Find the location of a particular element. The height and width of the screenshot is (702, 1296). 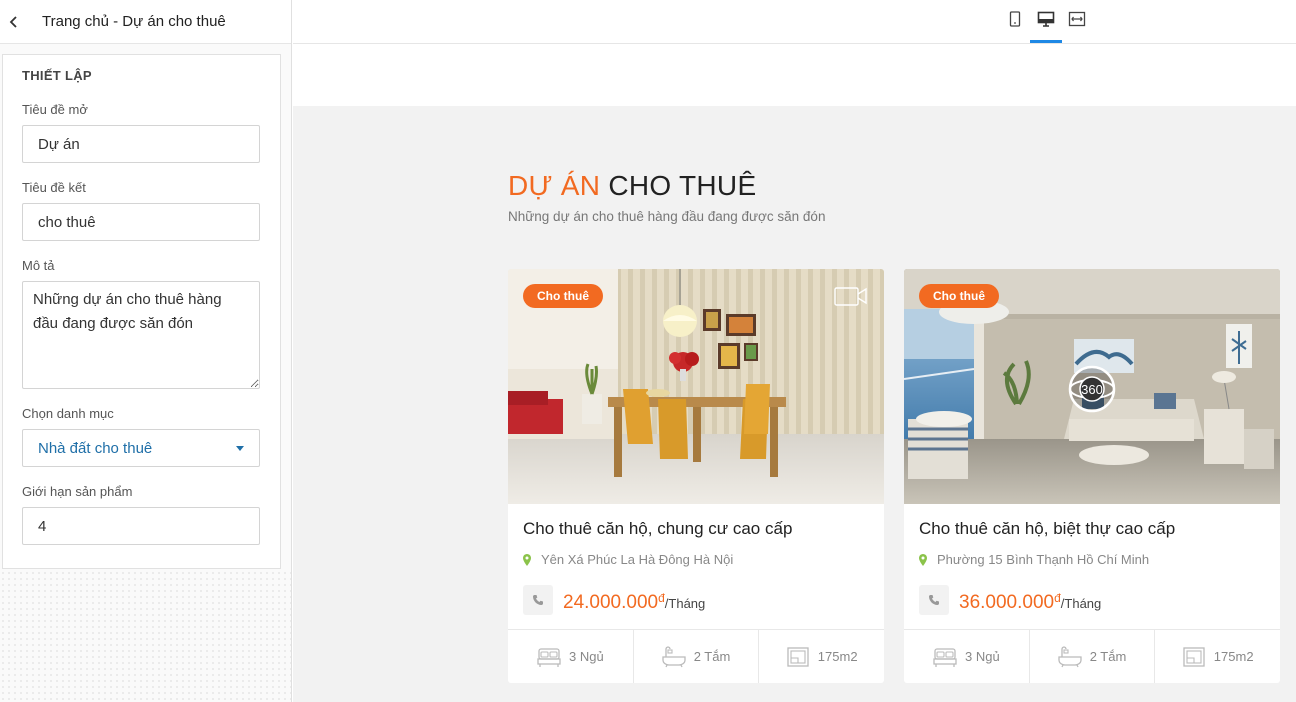

back-button is located at coordinates (14, 22).